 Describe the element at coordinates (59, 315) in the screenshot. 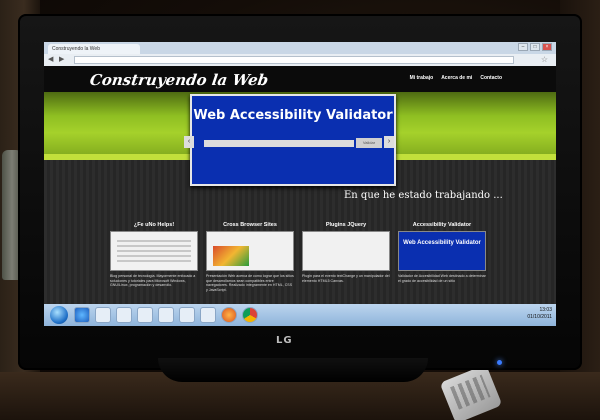

I see `start-orb-icon` at that location.